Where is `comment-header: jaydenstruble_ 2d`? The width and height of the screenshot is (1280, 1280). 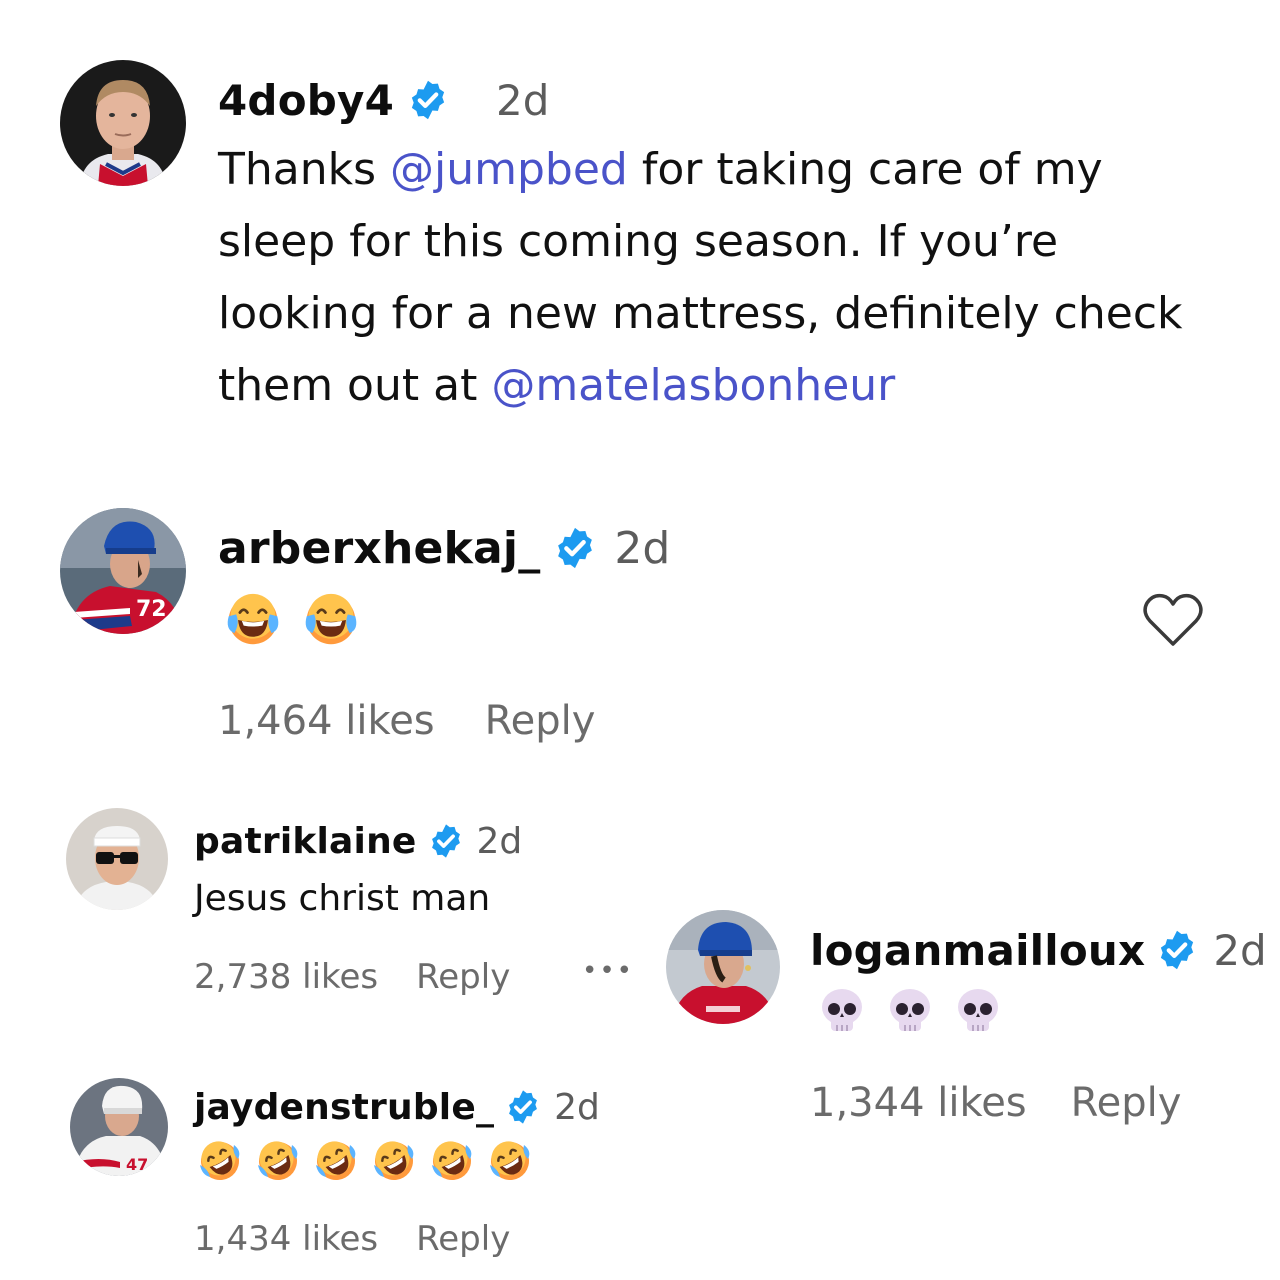 comment-header: jaydenstruble_ 2d is located at coordinates (397, 1107).